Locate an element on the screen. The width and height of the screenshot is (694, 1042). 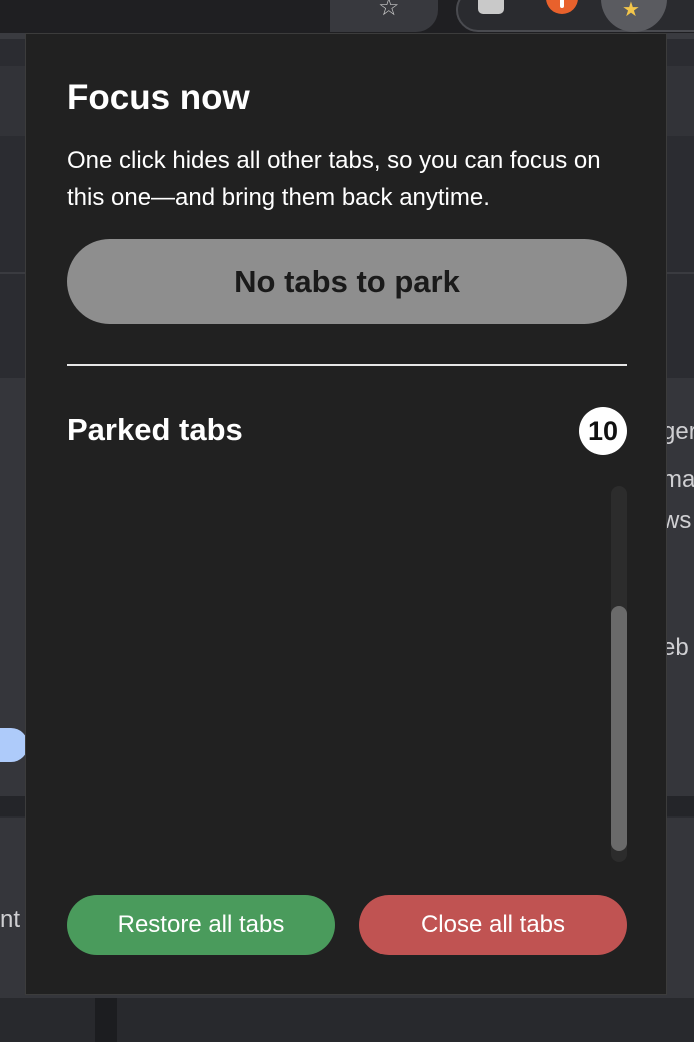
restore-all-button: Restore all tabs is located at coordinates (201, 925).